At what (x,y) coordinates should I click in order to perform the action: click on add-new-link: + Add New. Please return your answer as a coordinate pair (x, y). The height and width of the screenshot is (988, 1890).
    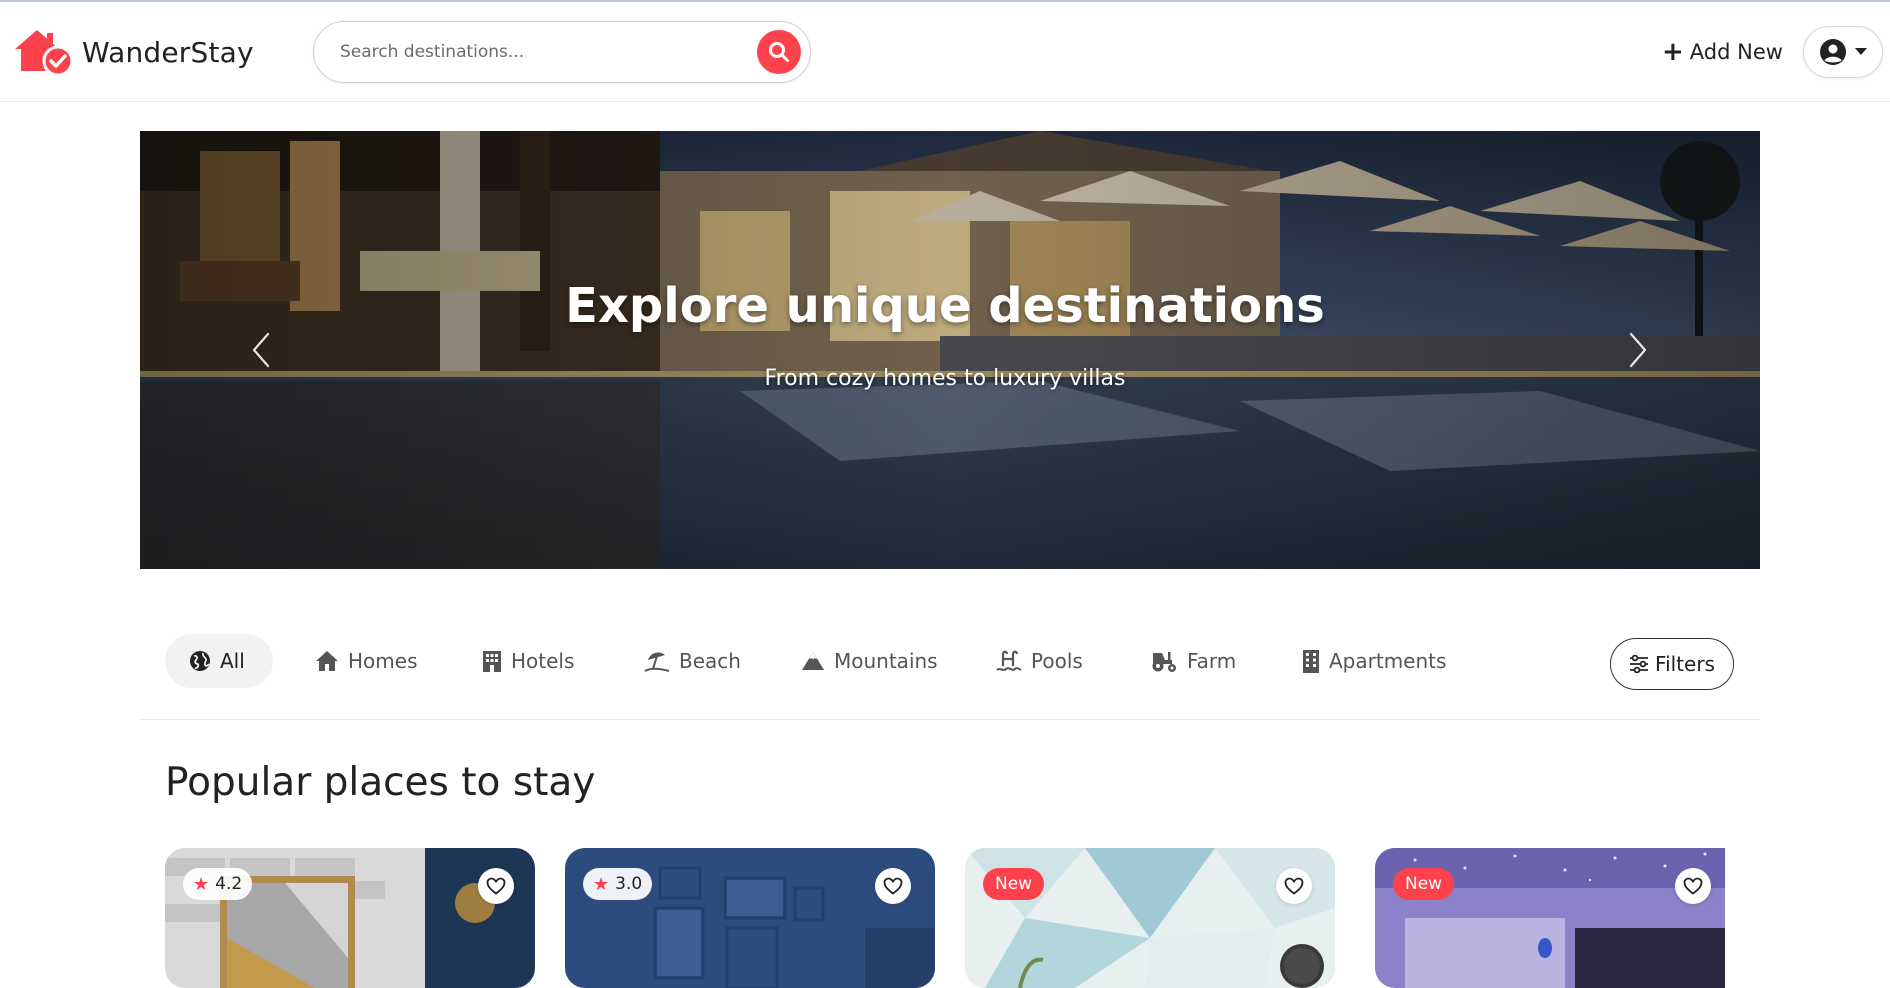
    Looking at the image, I should click on (1722, 52).